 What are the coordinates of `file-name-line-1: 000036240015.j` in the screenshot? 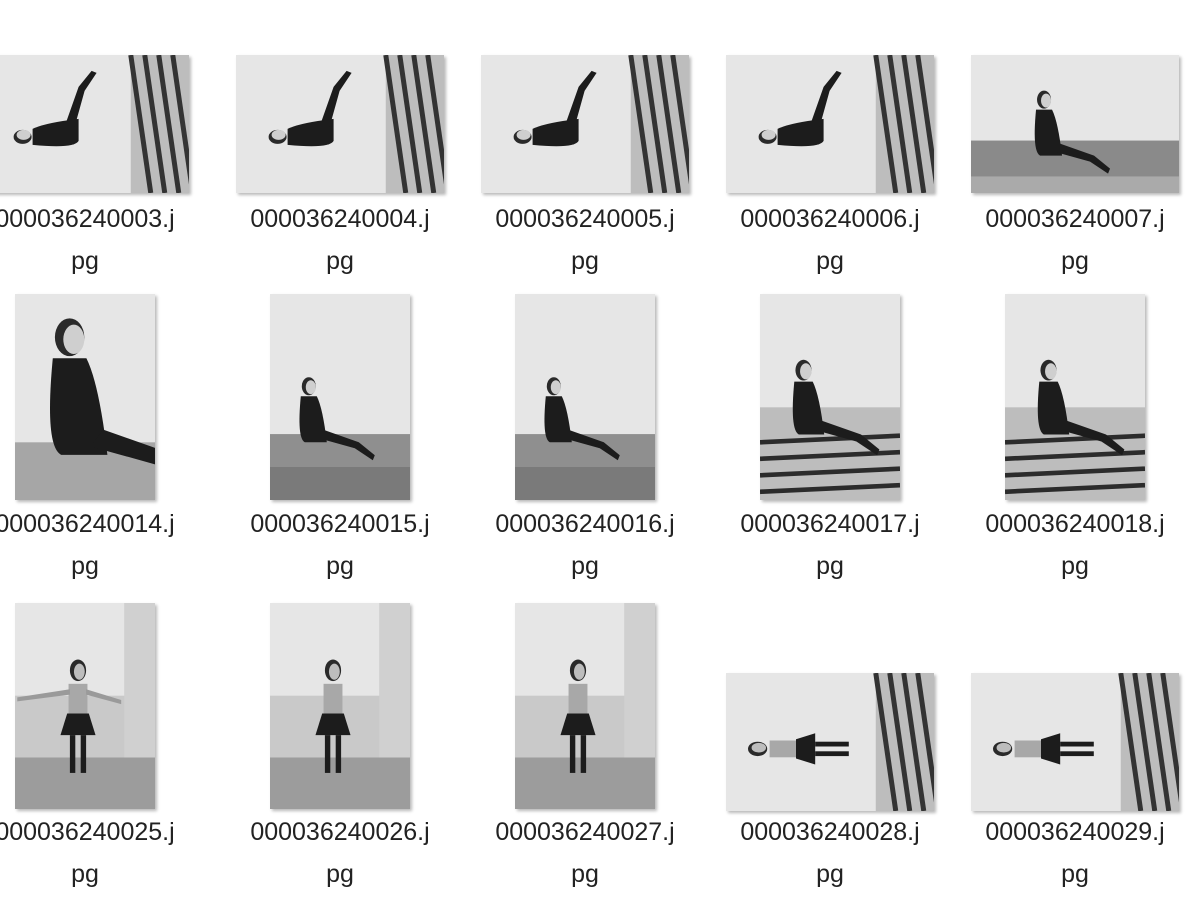 It's located at (340, 524).